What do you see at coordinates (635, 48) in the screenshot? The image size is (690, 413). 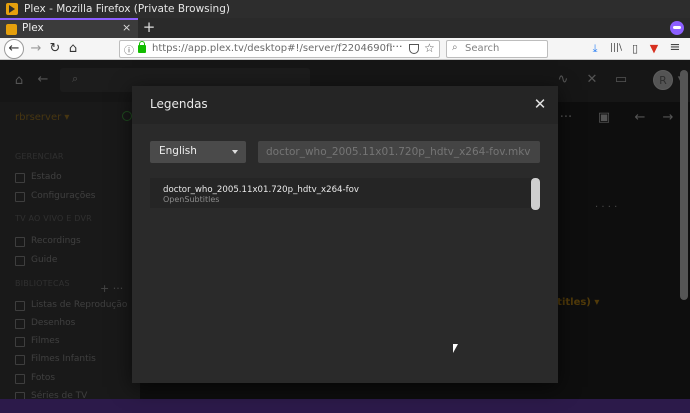 I see `sidebar-toggle-icon: ▯` at bounding box center [635, 48].